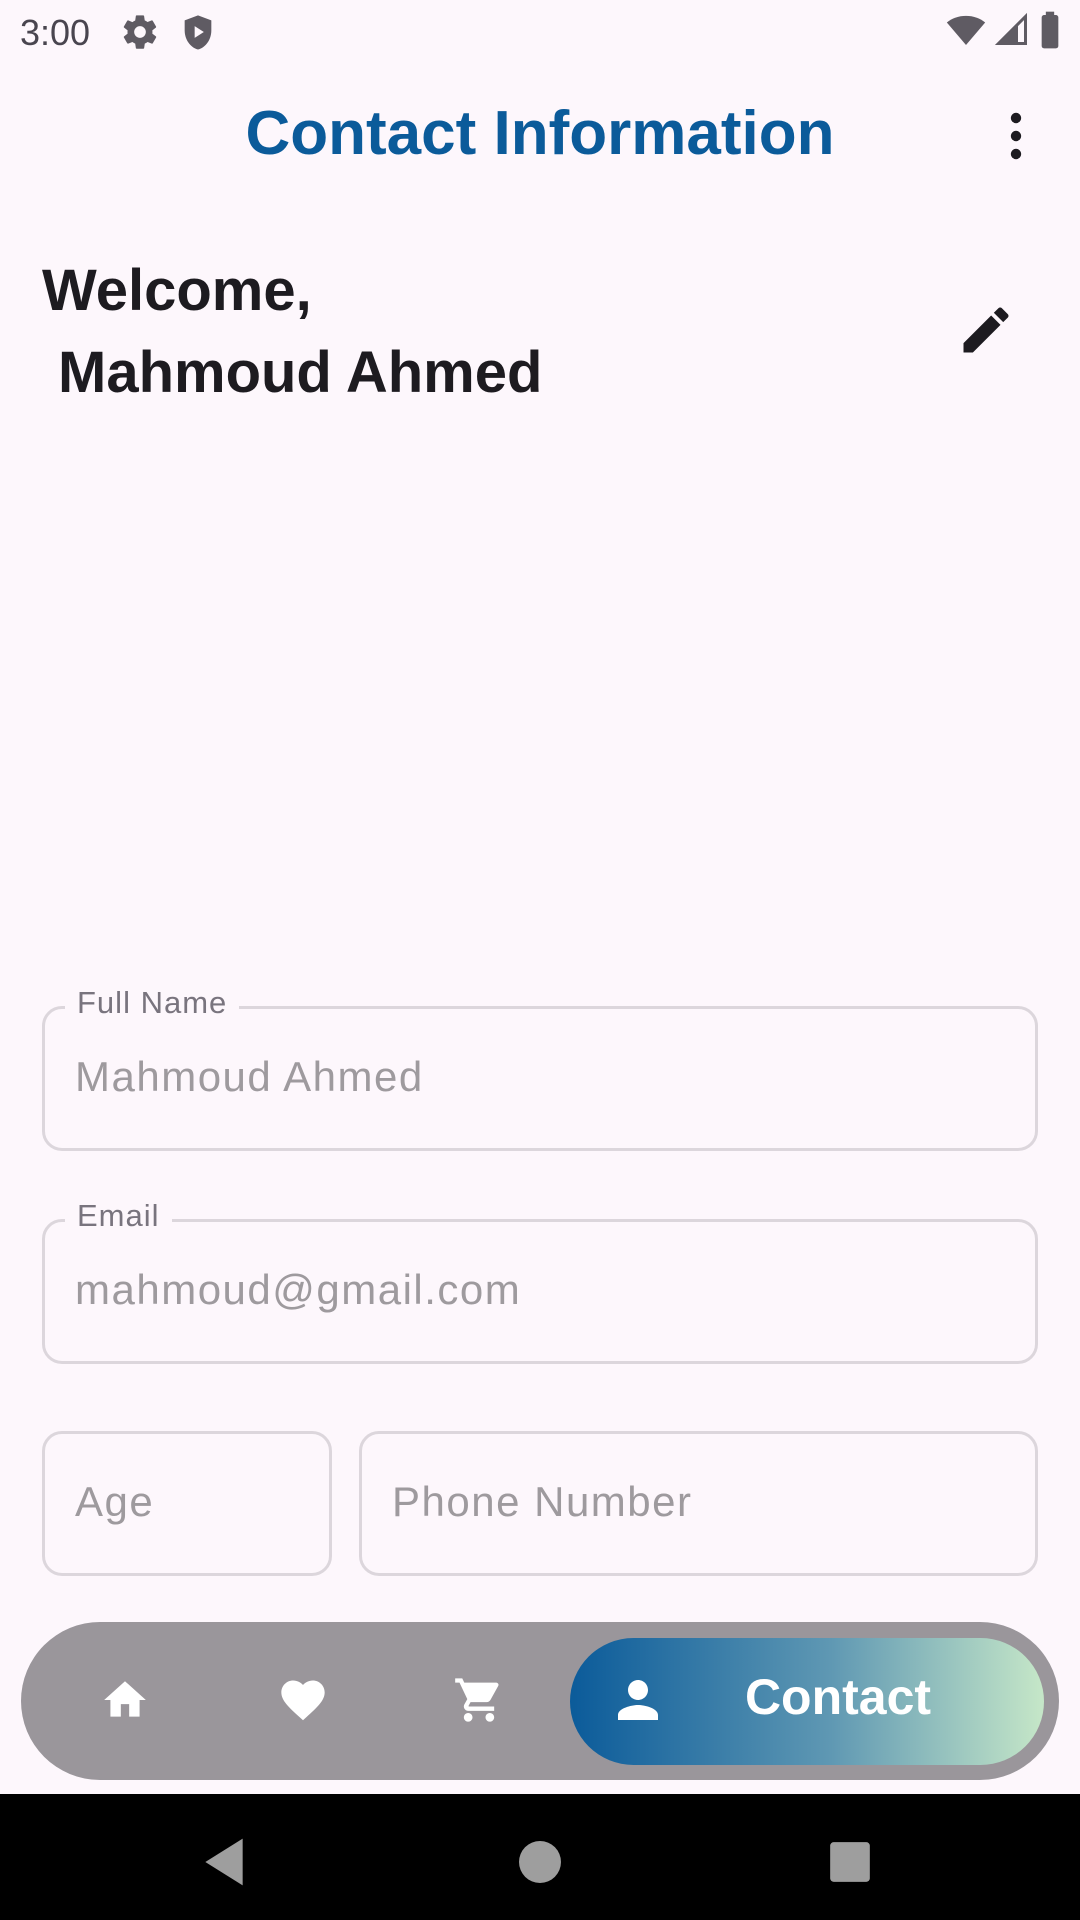 Image resolution: width=1080 pixels, height=1920 pixels. I want to click on phone-number-field: Phone Number, so click(698, 1503).